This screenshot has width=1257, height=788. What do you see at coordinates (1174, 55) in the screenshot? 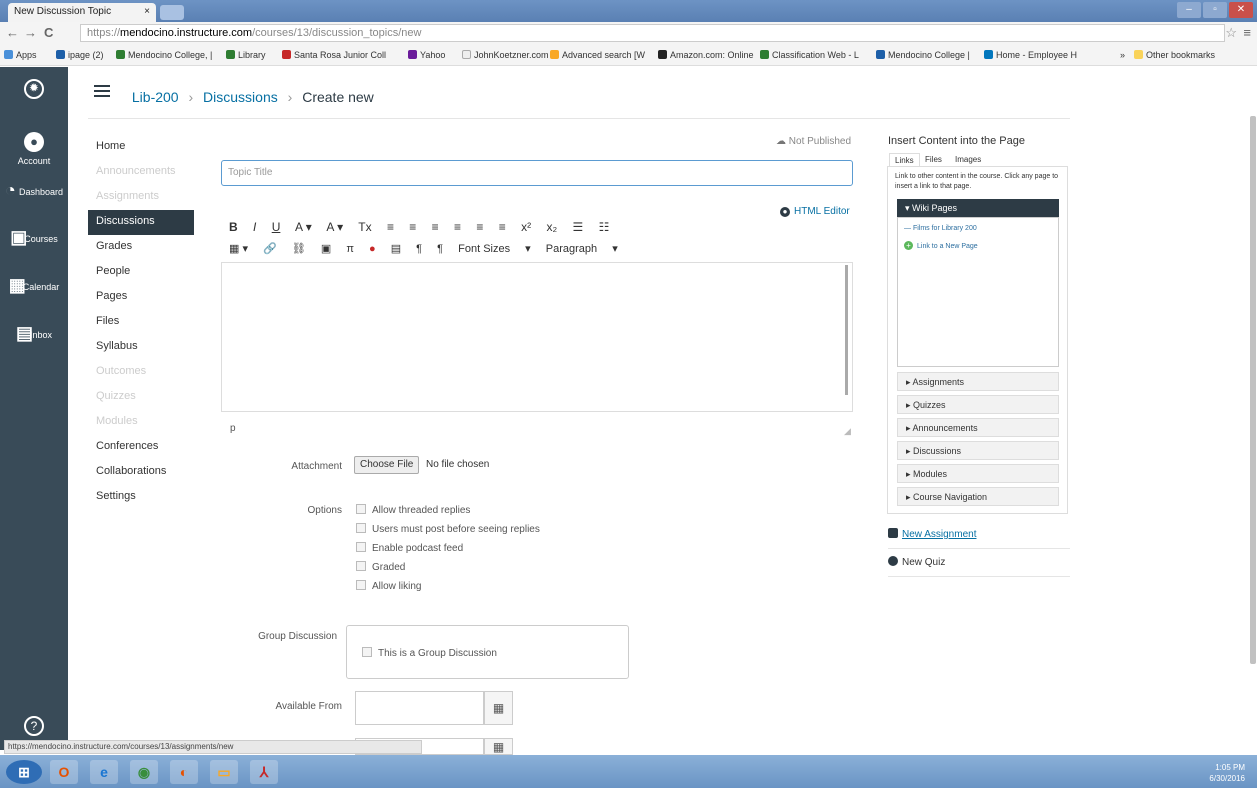
I see `other-bookmarks: Other bookmarks` at bounding box center [1174, 55].